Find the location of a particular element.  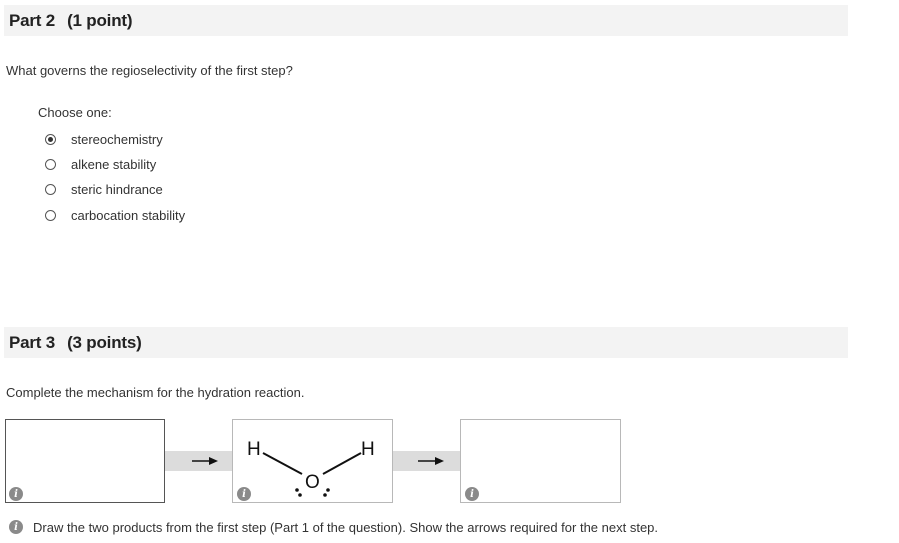

option-label: carbocation stability is located at coordinates (128, 215).